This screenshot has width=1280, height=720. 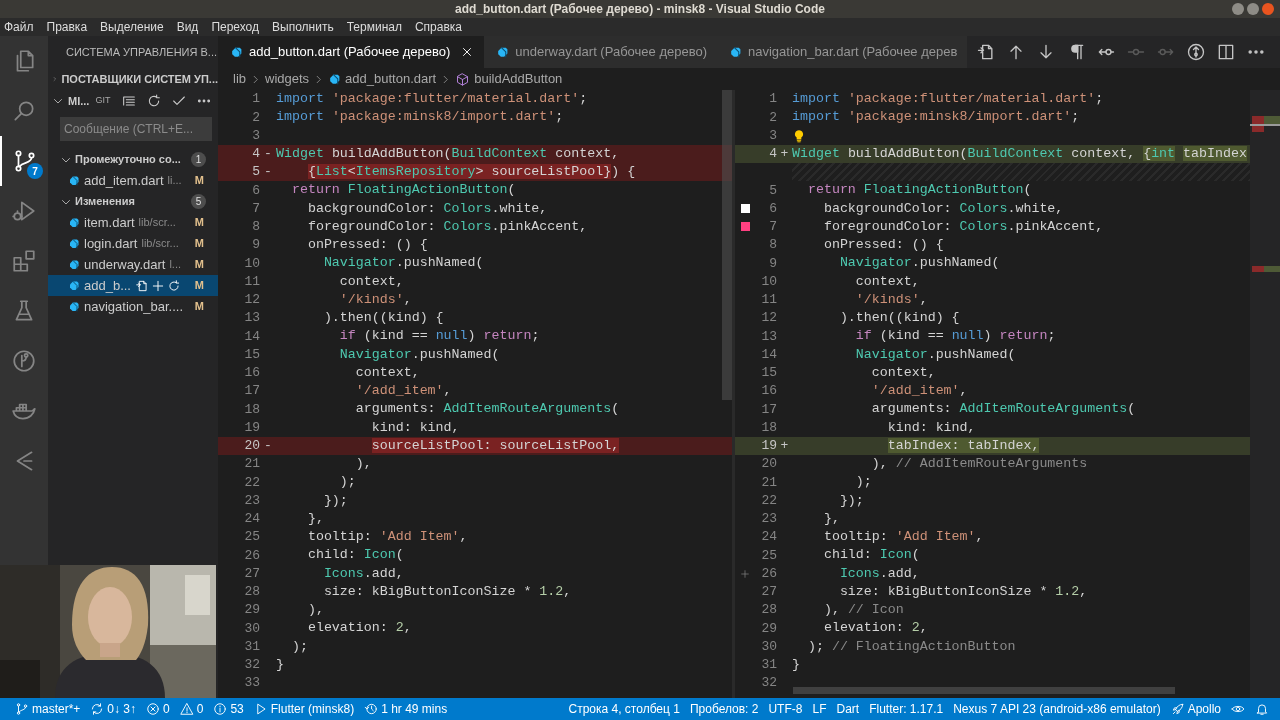 I want to click on line-number: 17, so click(x=768, y=409).